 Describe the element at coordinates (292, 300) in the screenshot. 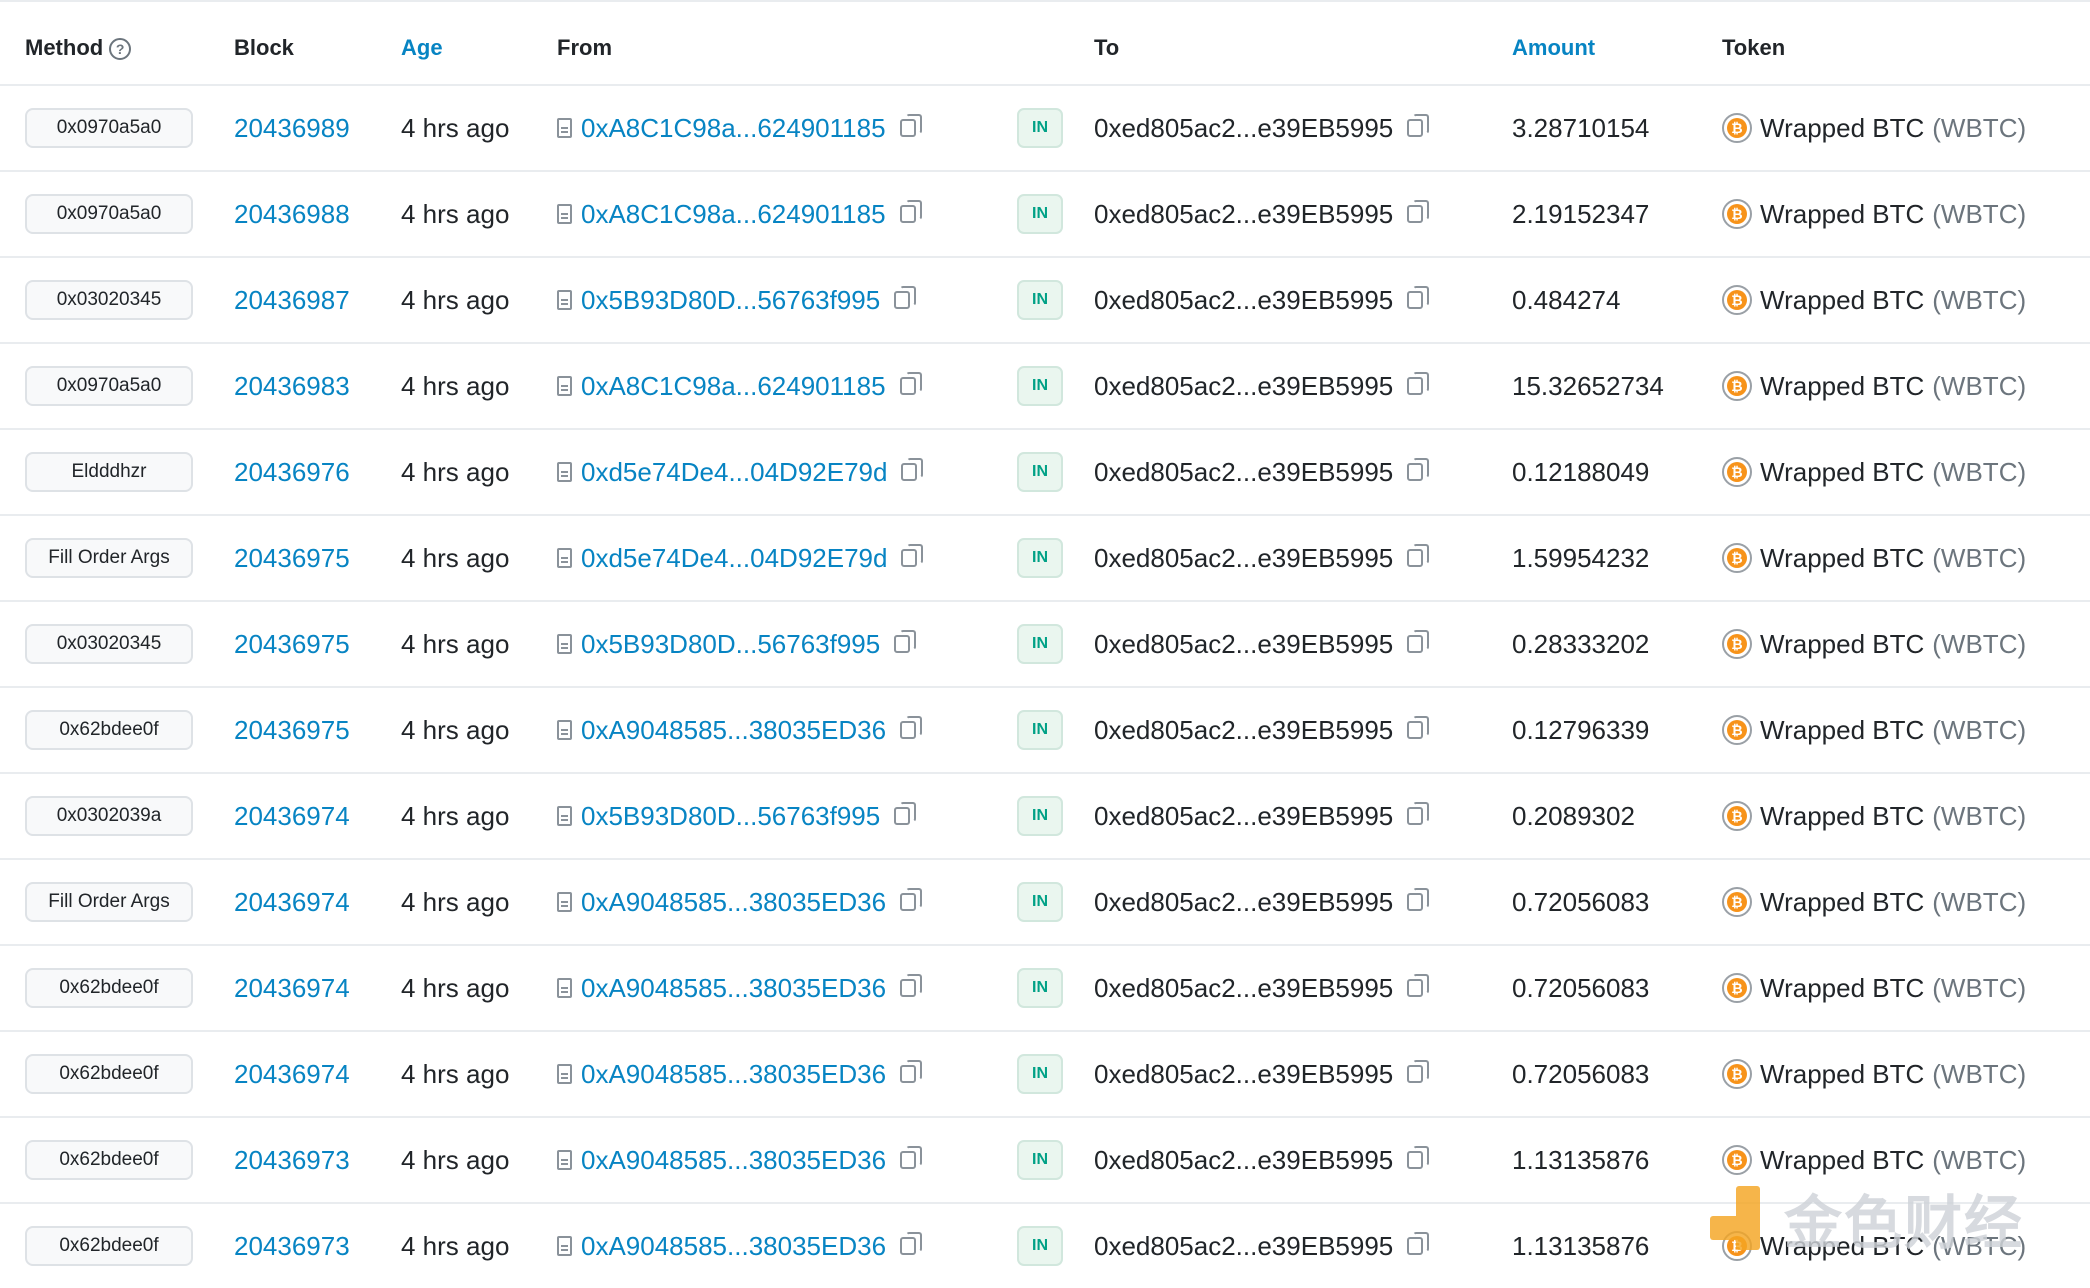

I see `block-link: 20436987` at that location.